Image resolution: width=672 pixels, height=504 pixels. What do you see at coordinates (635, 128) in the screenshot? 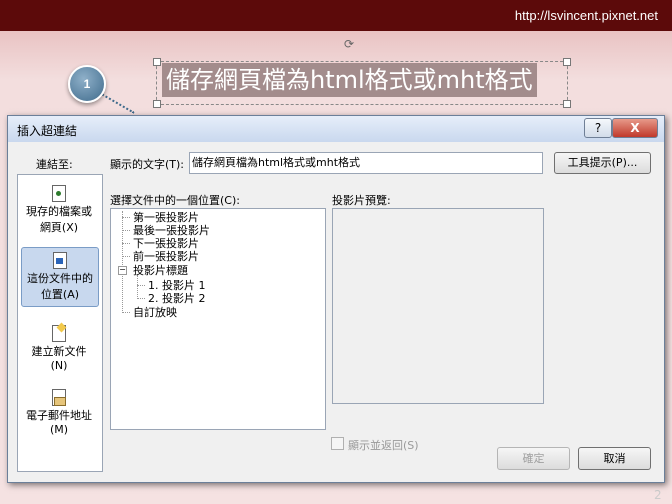
I see `close-button: X` at bounding box center [635, 128].